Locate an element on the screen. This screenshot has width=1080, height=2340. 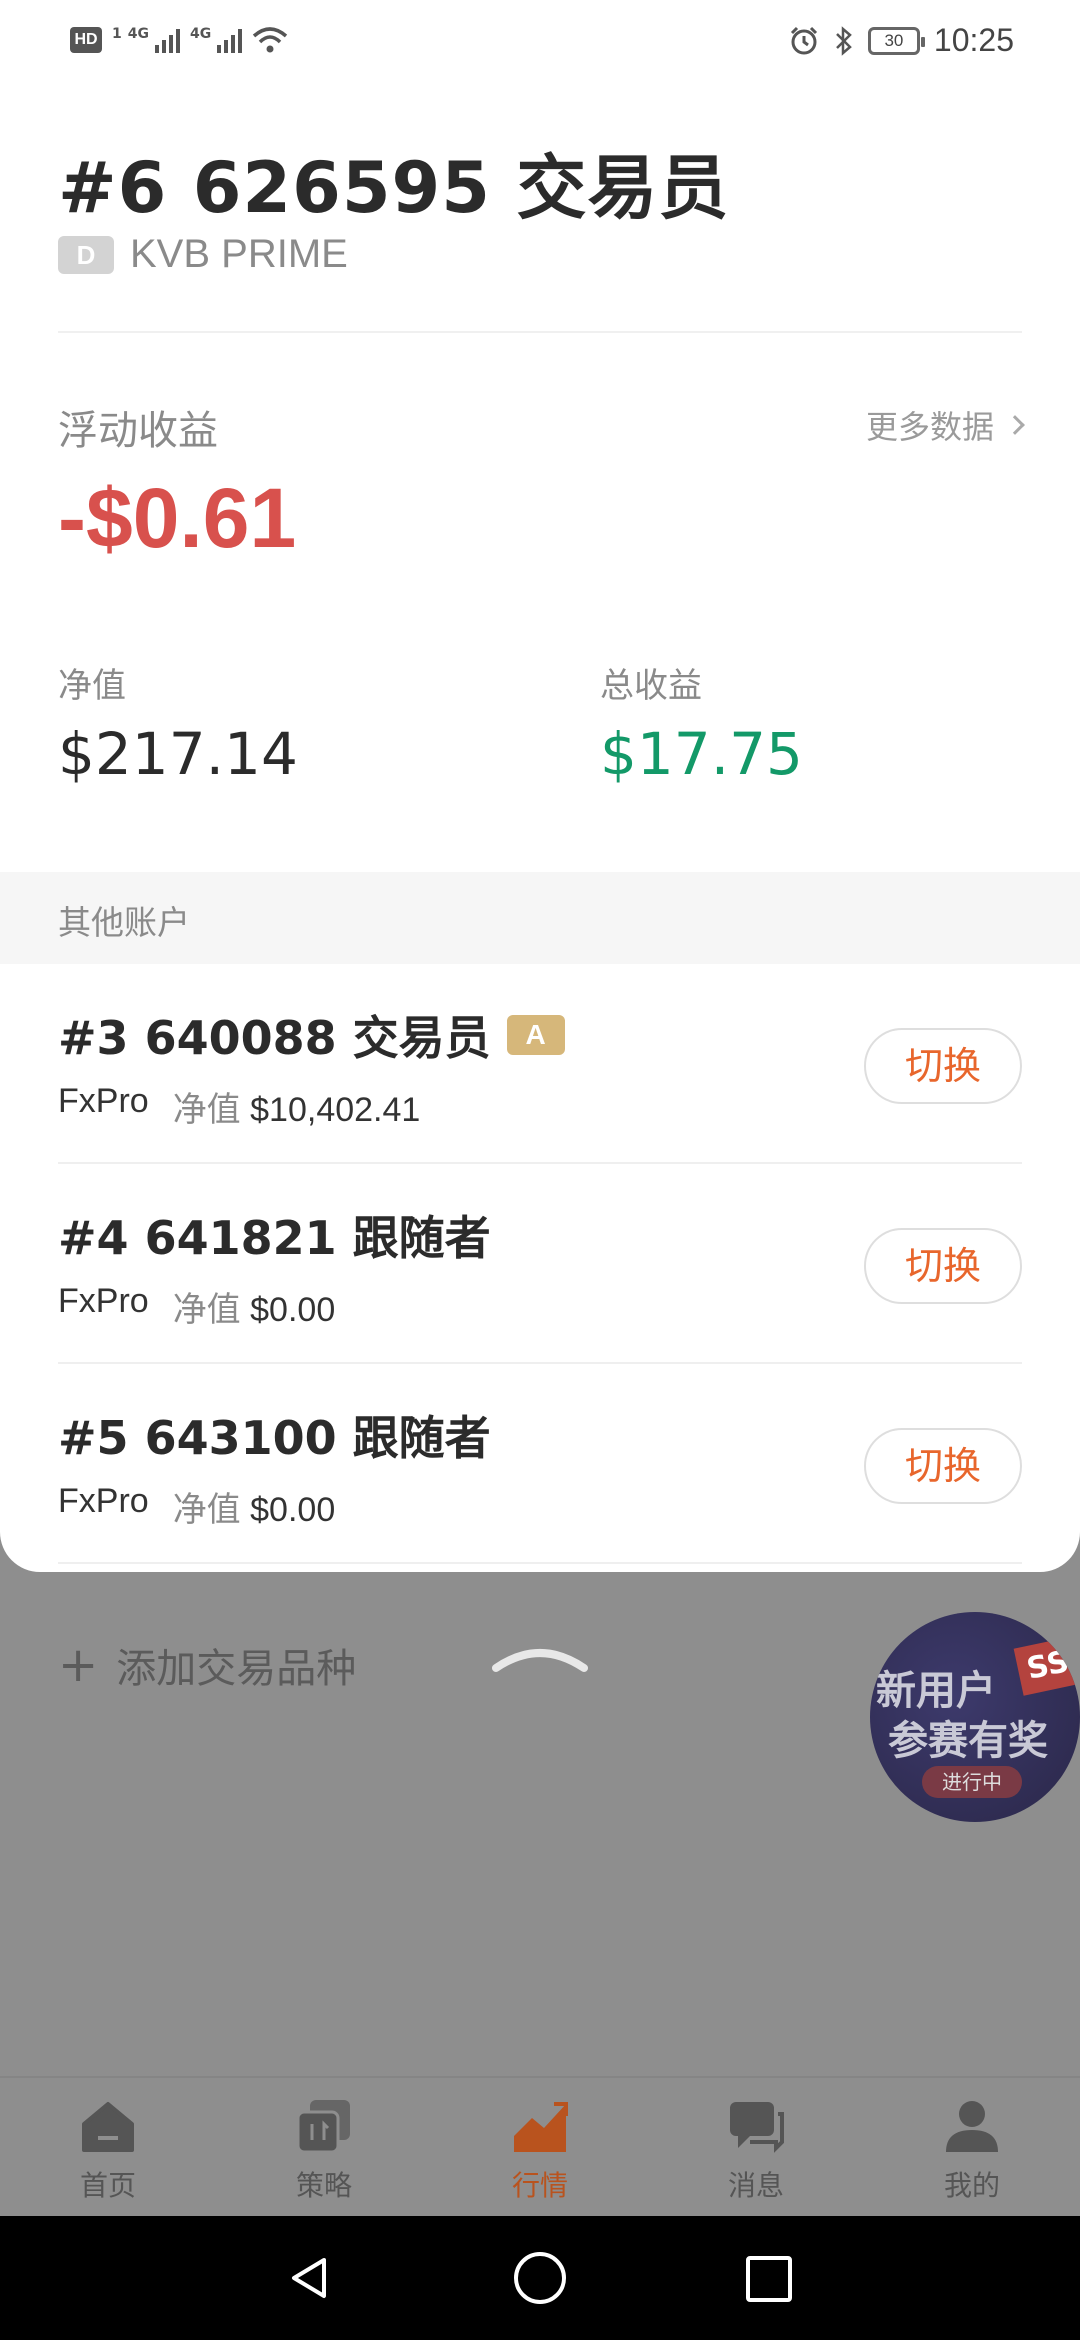
tab-bar: 首页 策略 行情 消息 我的 is located at coordinates (540, 2146).